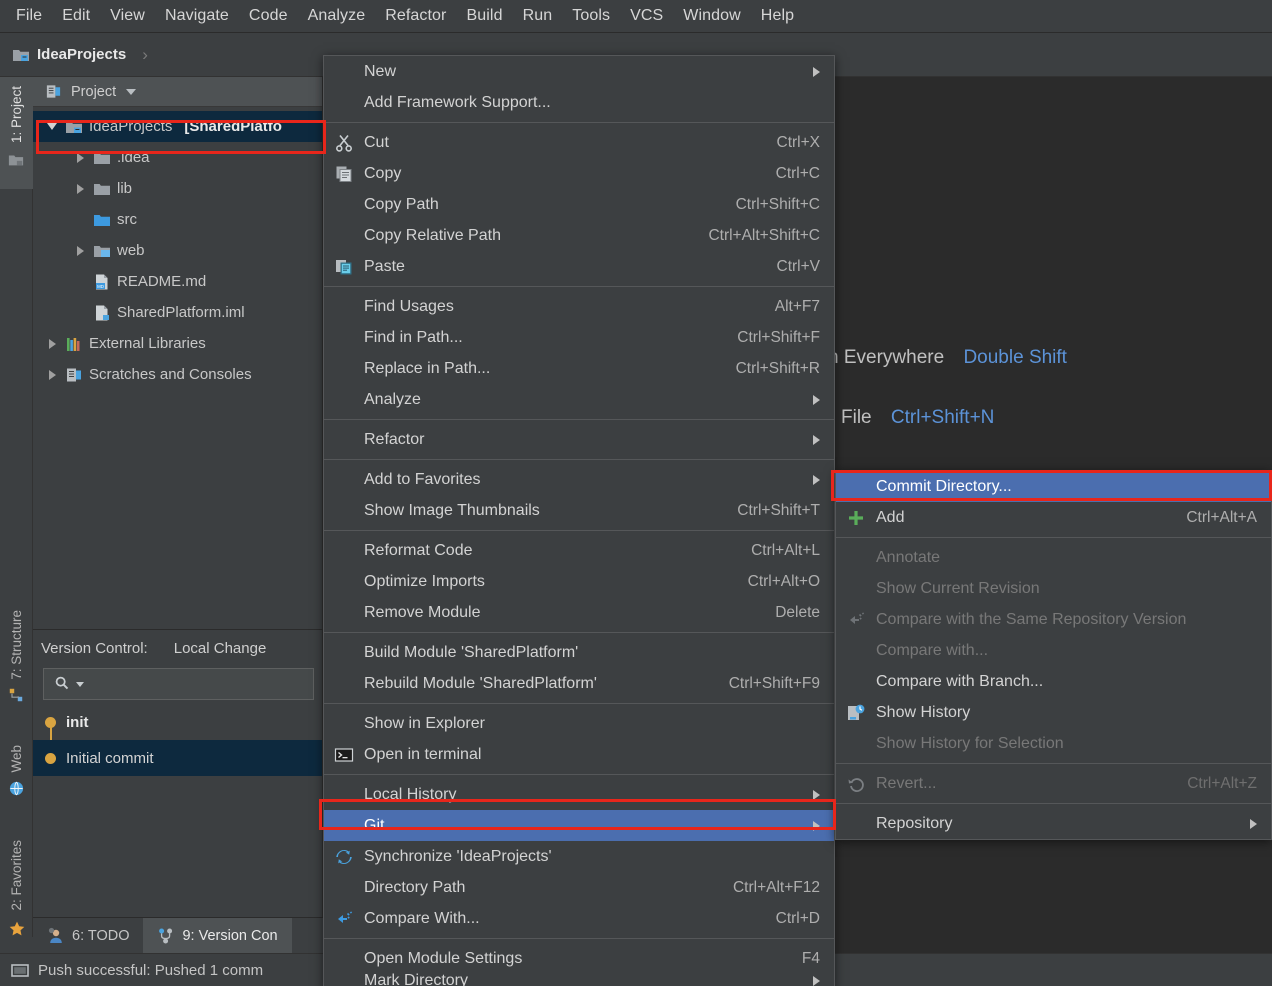 Image resolution: width=1272 pixels, height=986 pixels. Describe the element at coordinates (579, 550) in the screenshot. I see `menu-item-reformat-code: Reformat Code Ctrl+Alt+L` at that location.